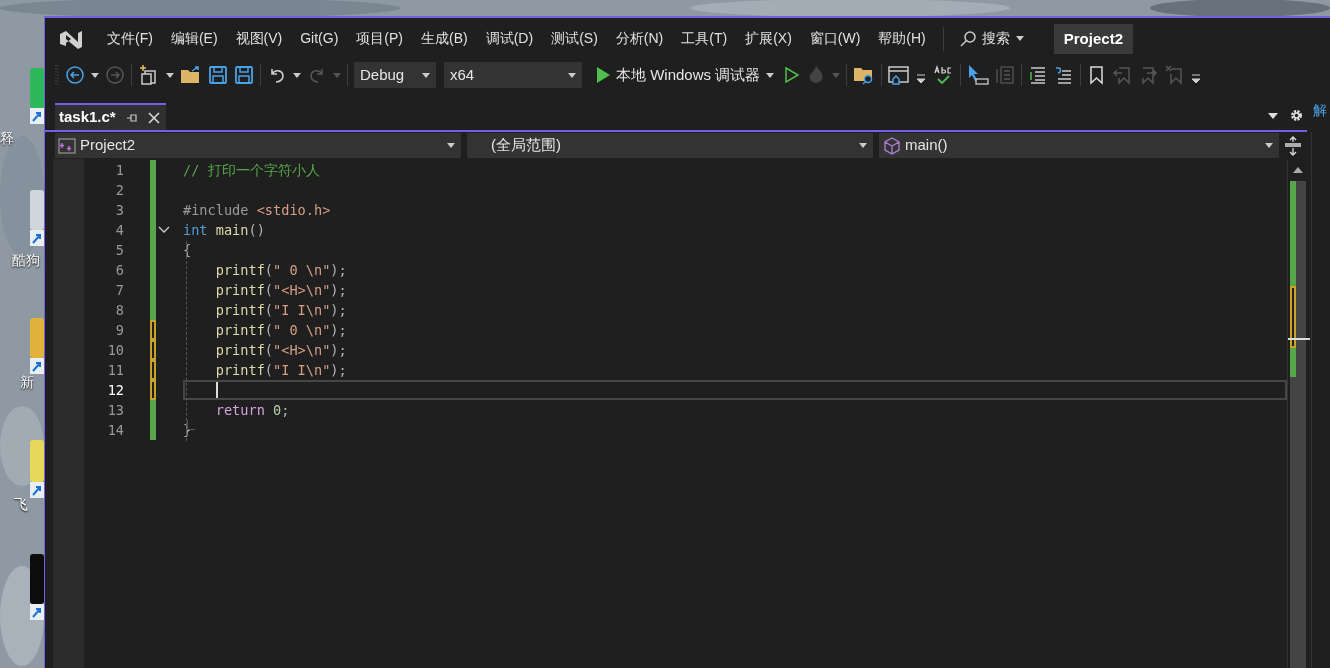  Describe the element at coordinates (639, 38) in the screenshot. I see `menu-item: 分析(N)` at that location.